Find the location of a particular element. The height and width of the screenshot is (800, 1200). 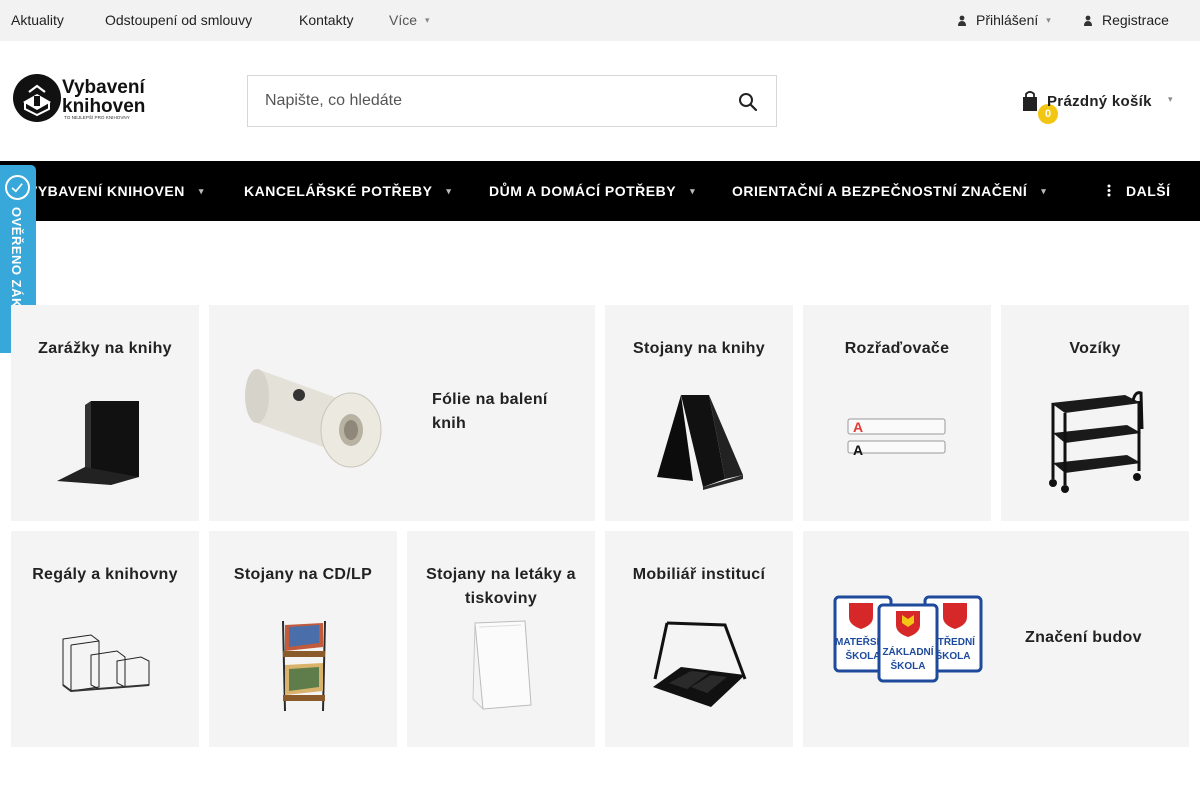

category-tile-voziky: Vozíky is located at coordinates (1095, 413).